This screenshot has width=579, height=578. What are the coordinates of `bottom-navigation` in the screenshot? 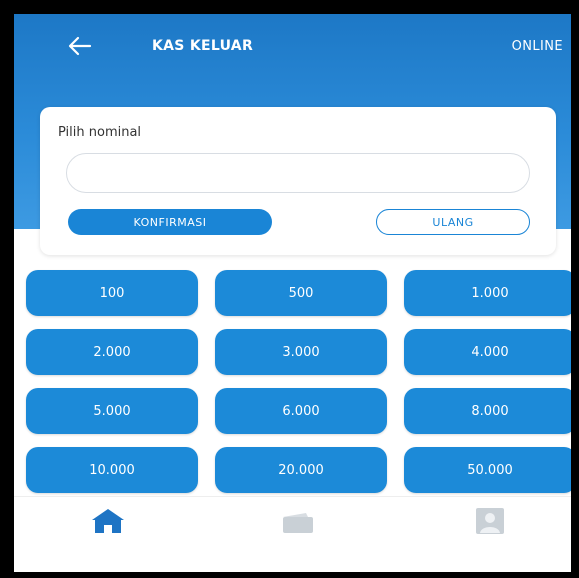 It's located at (292, 534).